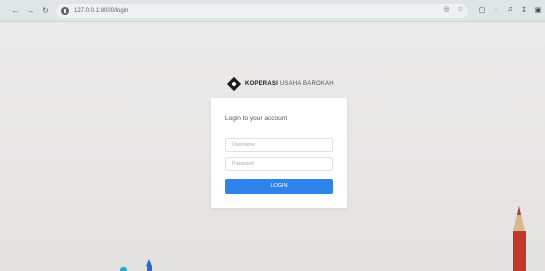 The image size is (545, 271). I want to click on star-icon: ☆, so click(460, 8).